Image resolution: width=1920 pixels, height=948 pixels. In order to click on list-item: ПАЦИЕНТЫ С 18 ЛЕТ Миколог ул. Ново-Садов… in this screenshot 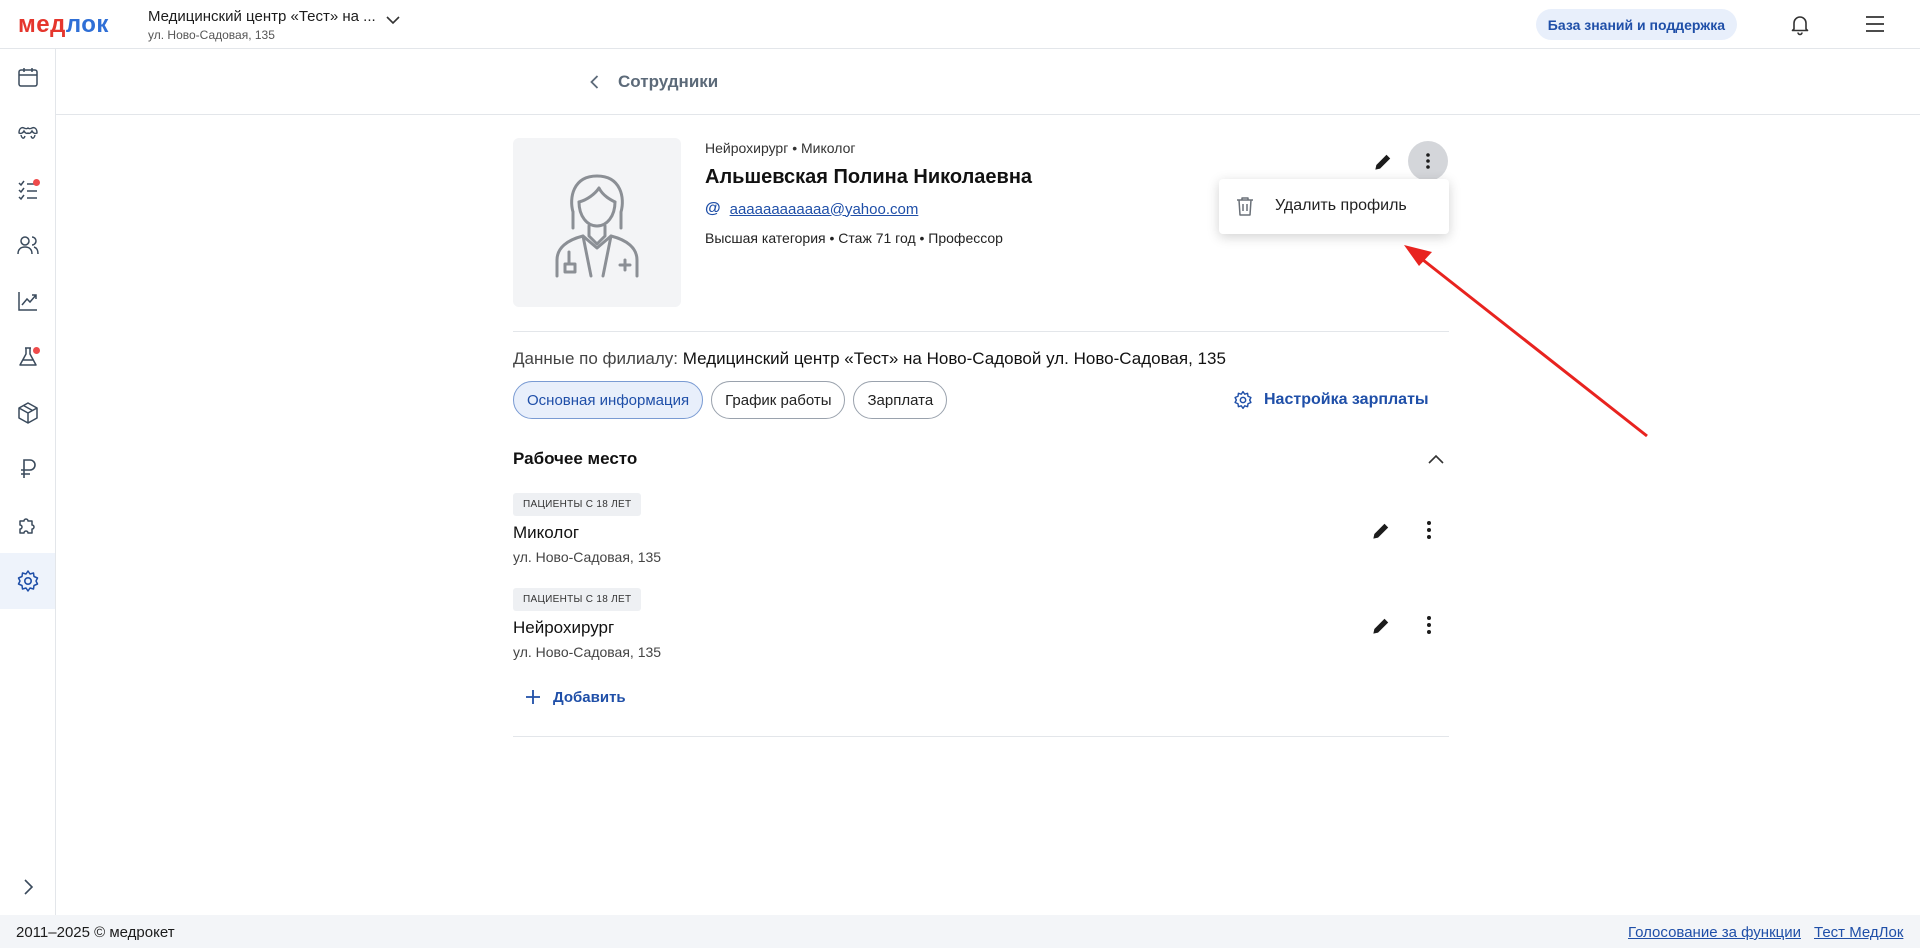, I will do `click(981, 533)`.